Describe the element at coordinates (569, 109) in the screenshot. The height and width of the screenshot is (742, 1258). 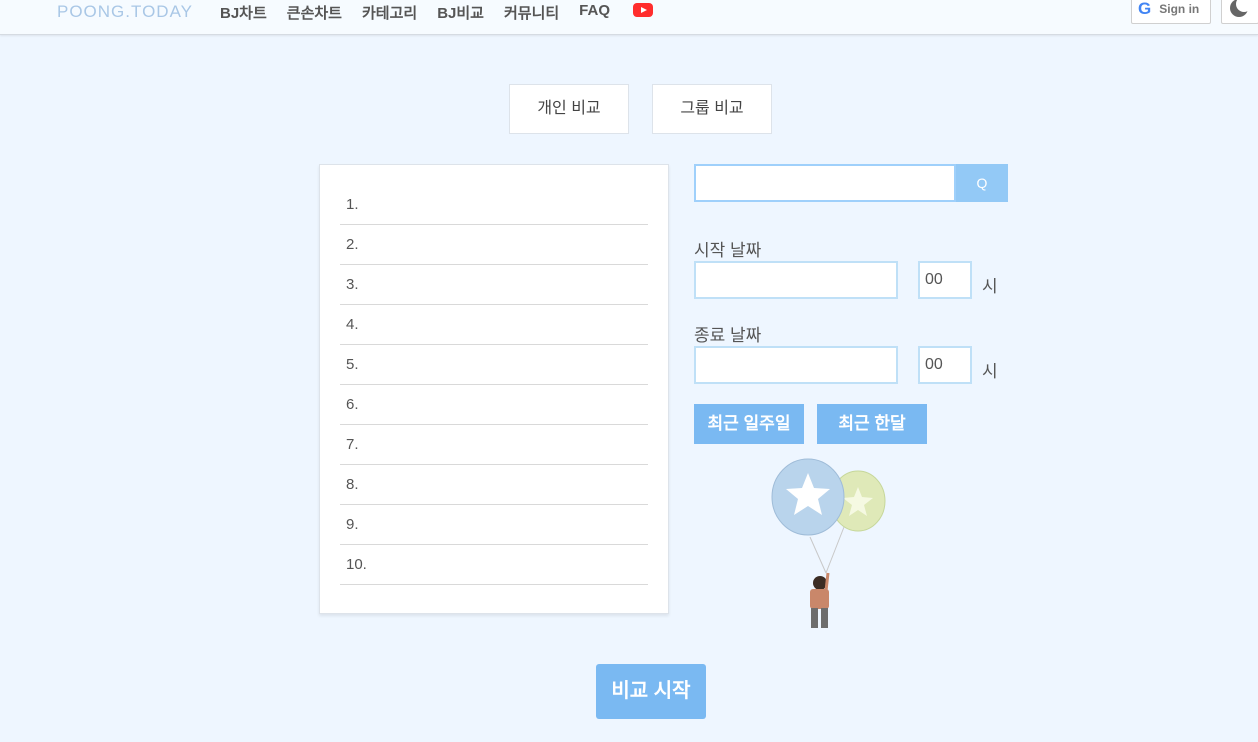
I see `tab-individual-compare: 개인 비교` at that location.